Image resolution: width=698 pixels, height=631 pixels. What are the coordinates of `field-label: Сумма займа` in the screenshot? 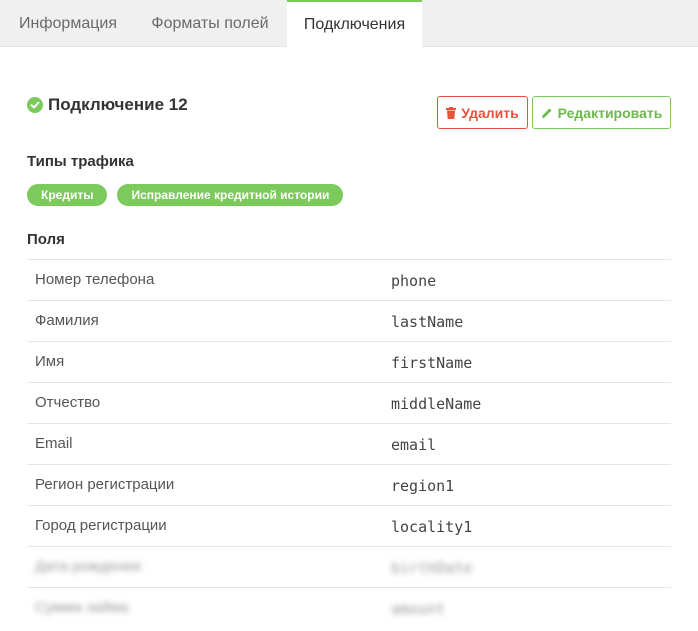 It's located at (82, 607).